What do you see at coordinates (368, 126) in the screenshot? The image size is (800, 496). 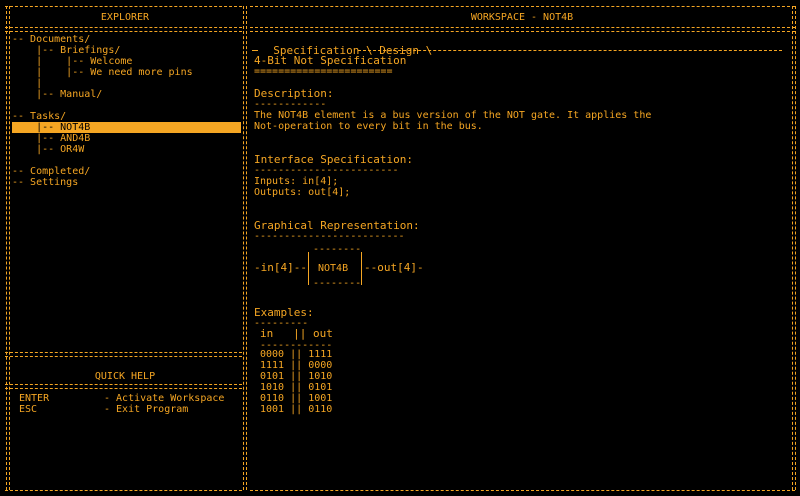 I see `description-line-2: Not-operation to every bit in the bus.` at bounding box center [368, 126].